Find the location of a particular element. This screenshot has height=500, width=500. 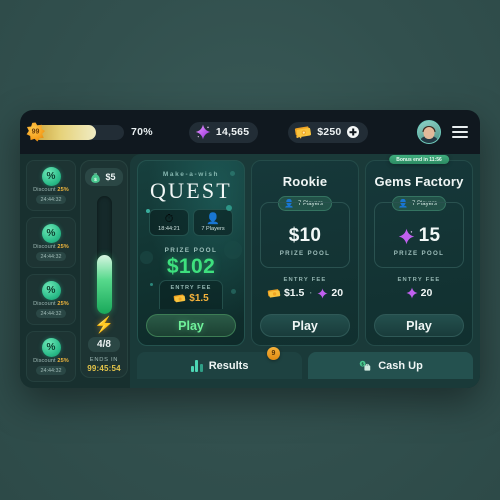

xp-track: 99 is located at coordinates (75, 132).